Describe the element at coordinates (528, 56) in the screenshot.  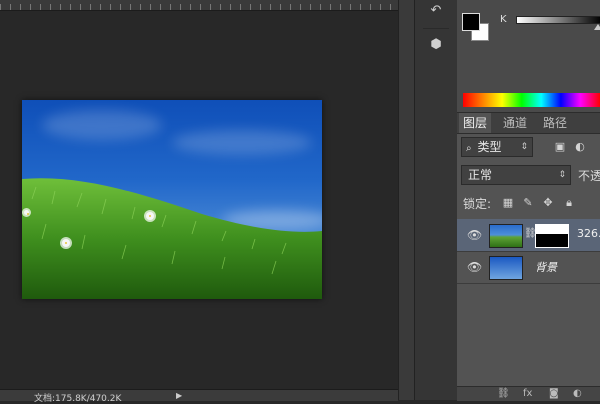
I see `color-panel: K` at that location.